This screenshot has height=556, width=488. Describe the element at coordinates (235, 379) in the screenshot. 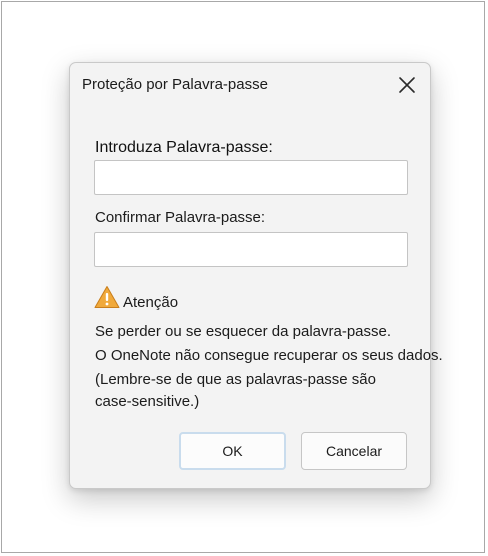

I see `warning-line: (Lembre-se de que as palavras-passe são` at that location.